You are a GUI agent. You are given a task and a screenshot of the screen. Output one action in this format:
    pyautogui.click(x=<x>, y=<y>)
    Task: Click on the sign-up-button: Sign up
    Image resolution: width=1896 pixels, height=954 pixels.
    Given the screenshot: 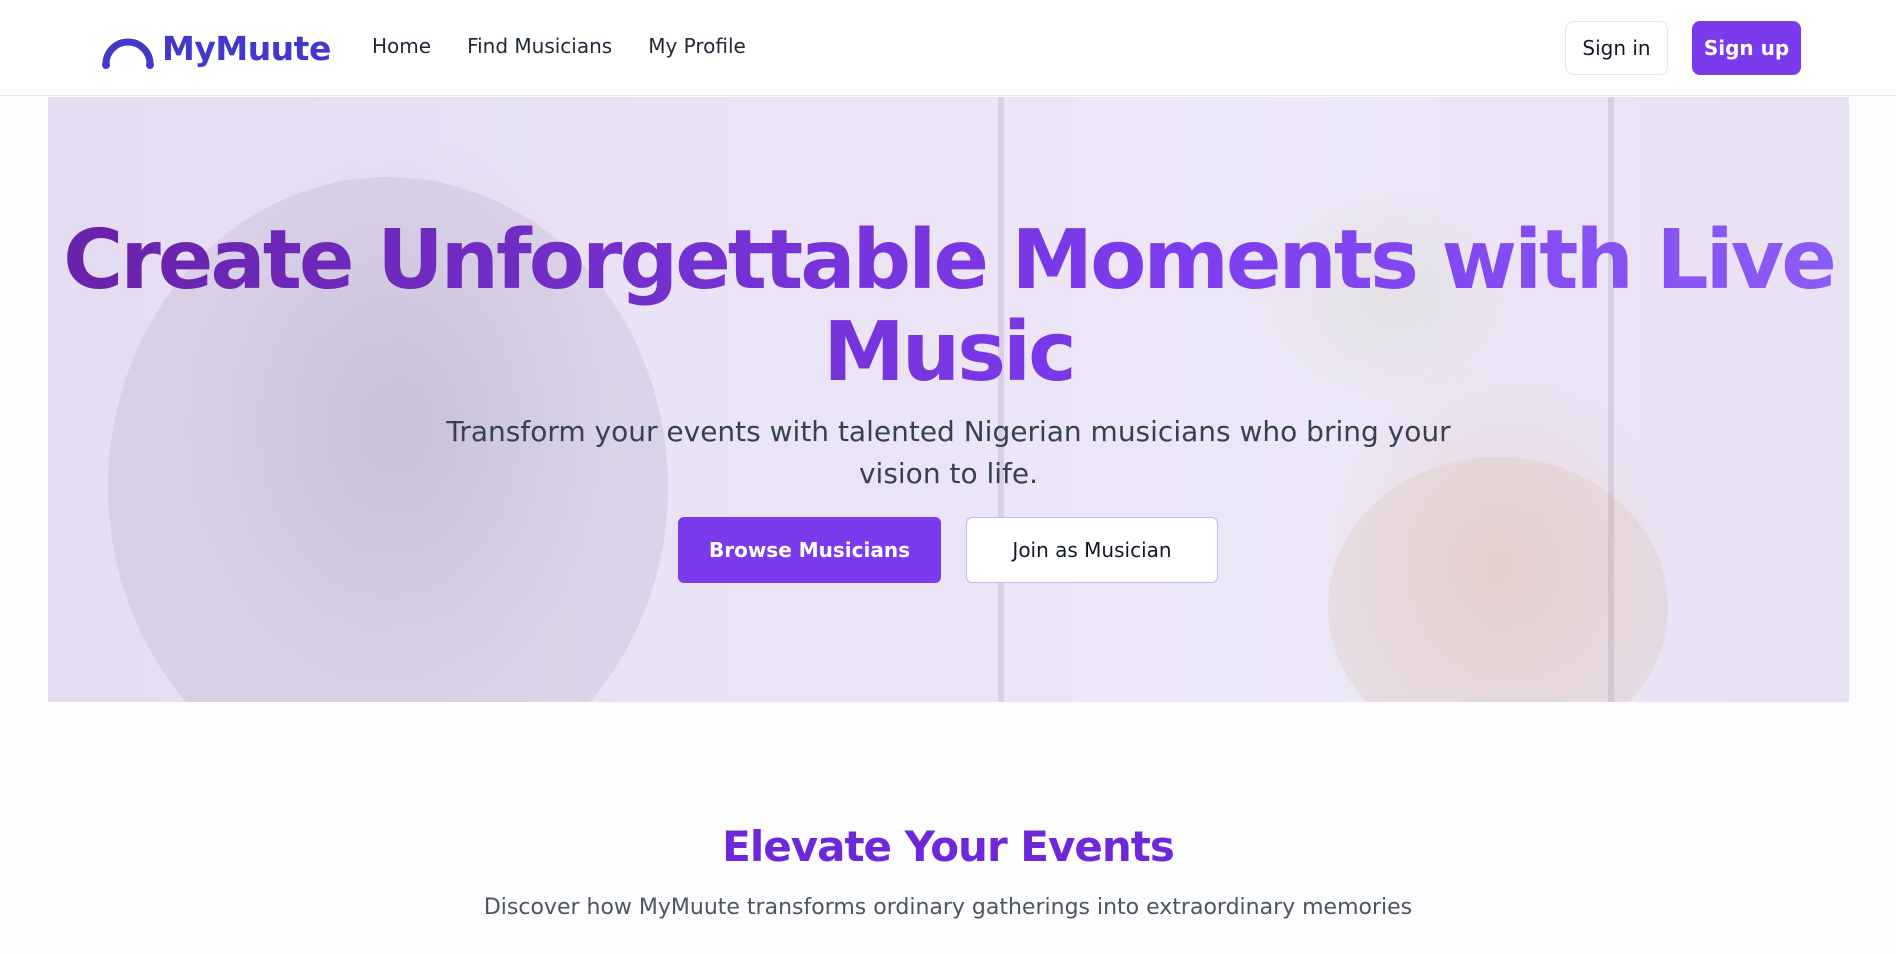 What is the action you would take?
    pyautogui.click(x=1746, y=48)
    